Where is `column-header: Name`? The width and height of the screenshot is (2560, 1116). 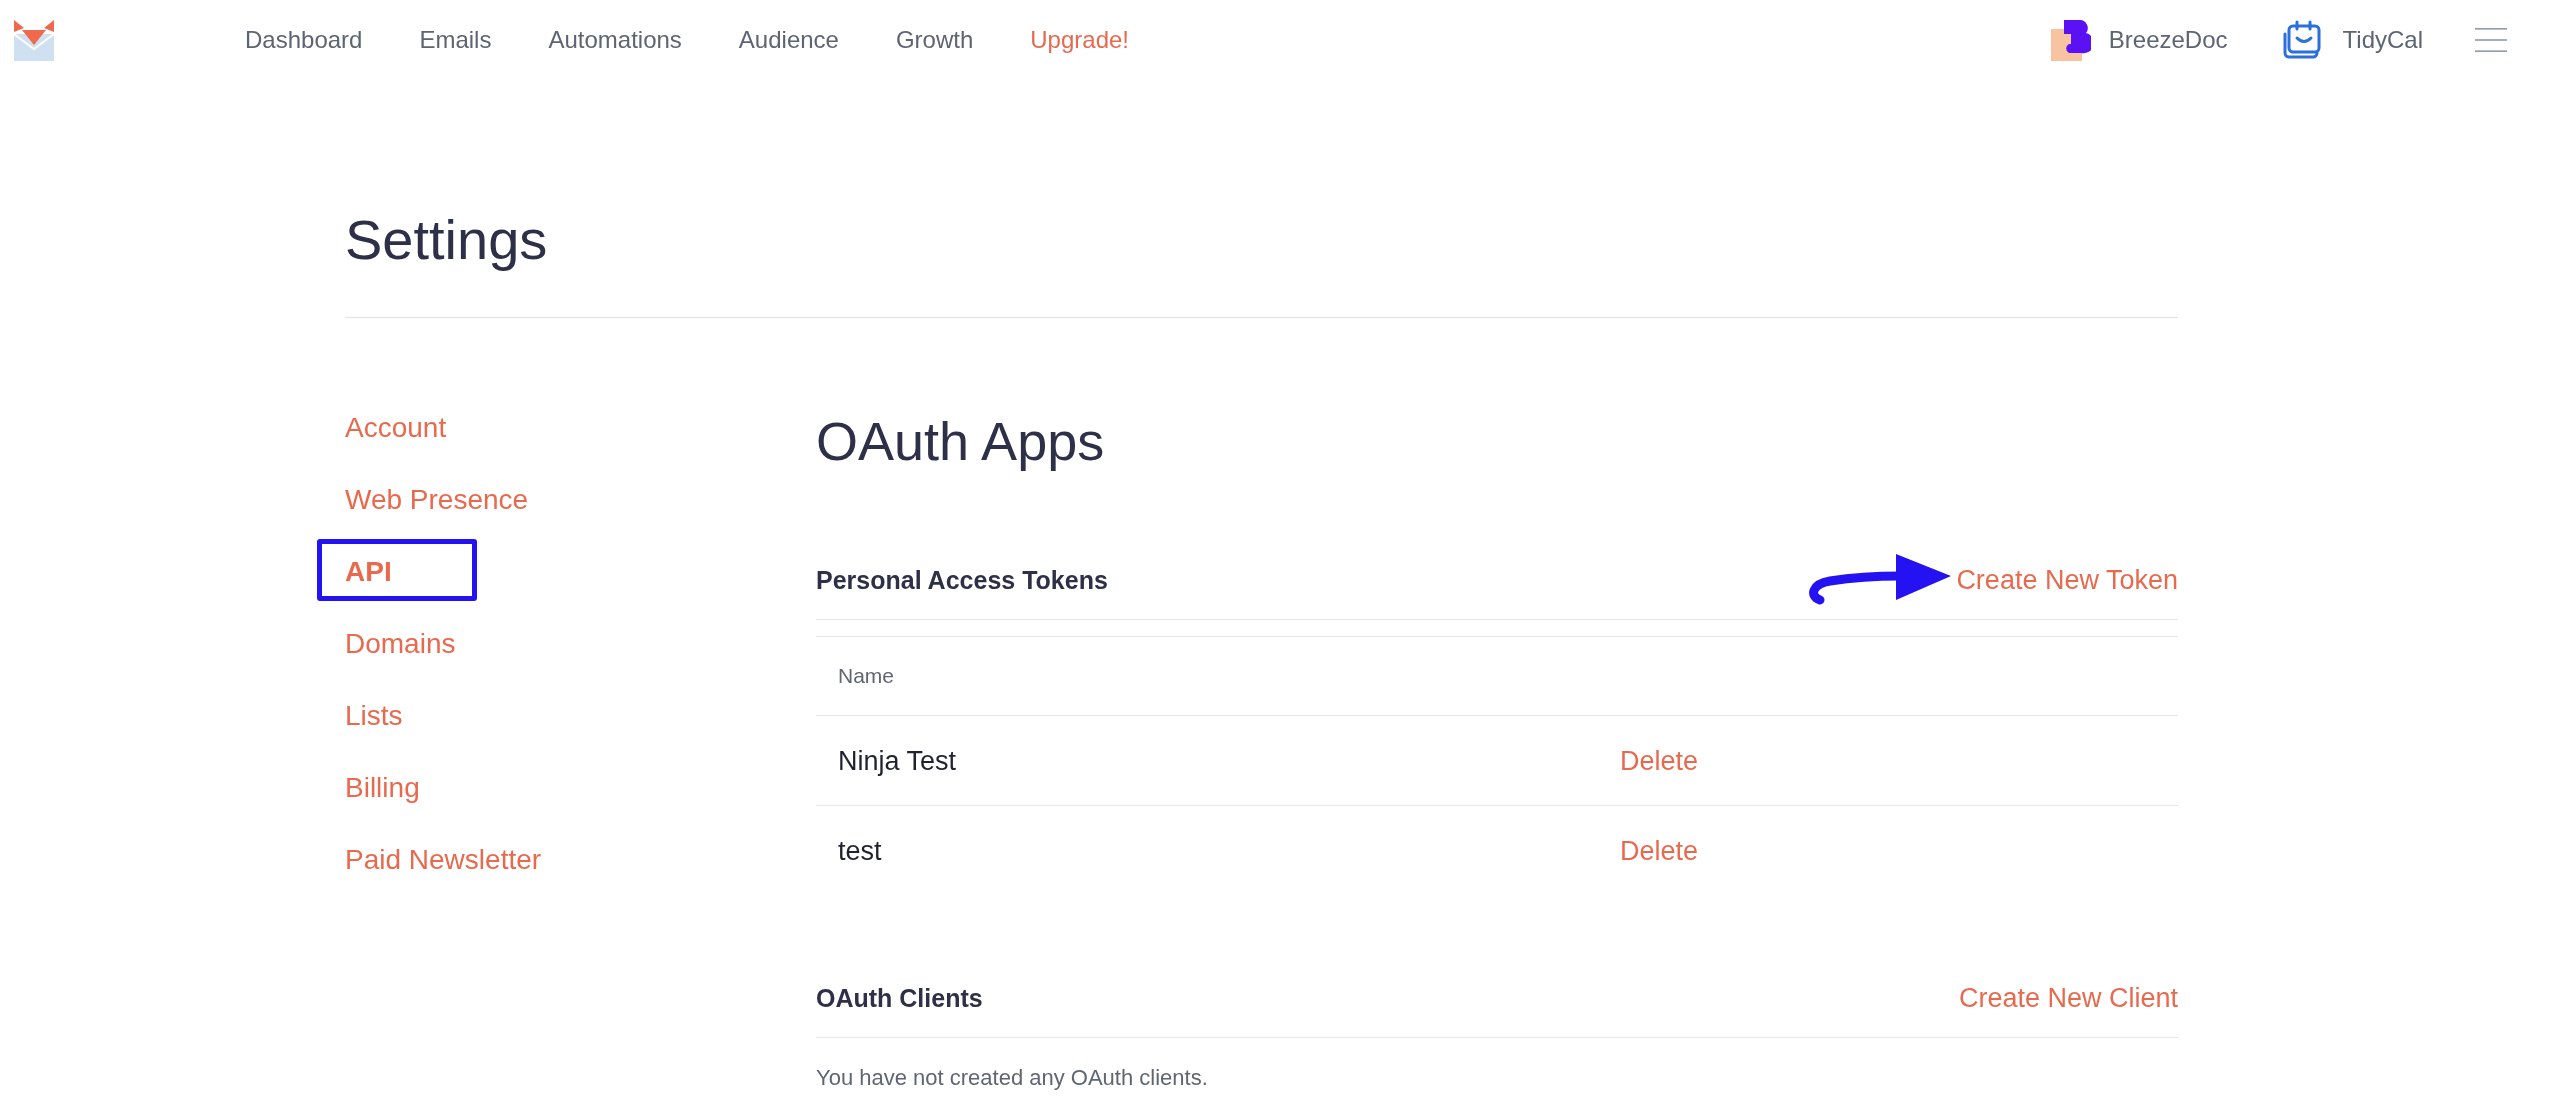 column-header: Name is located at coordinates (866, 676).